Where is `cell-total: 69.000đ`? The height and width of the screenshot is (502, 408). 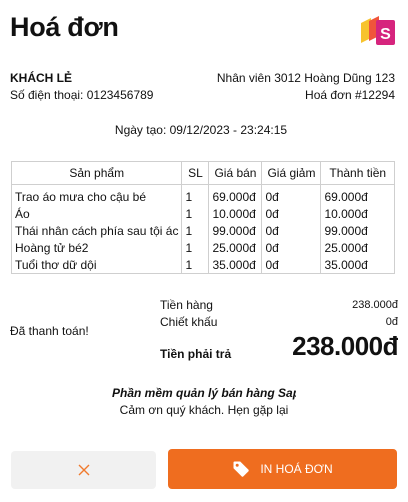
cell-total: 69.000đ is located at coordinates (357, 194).